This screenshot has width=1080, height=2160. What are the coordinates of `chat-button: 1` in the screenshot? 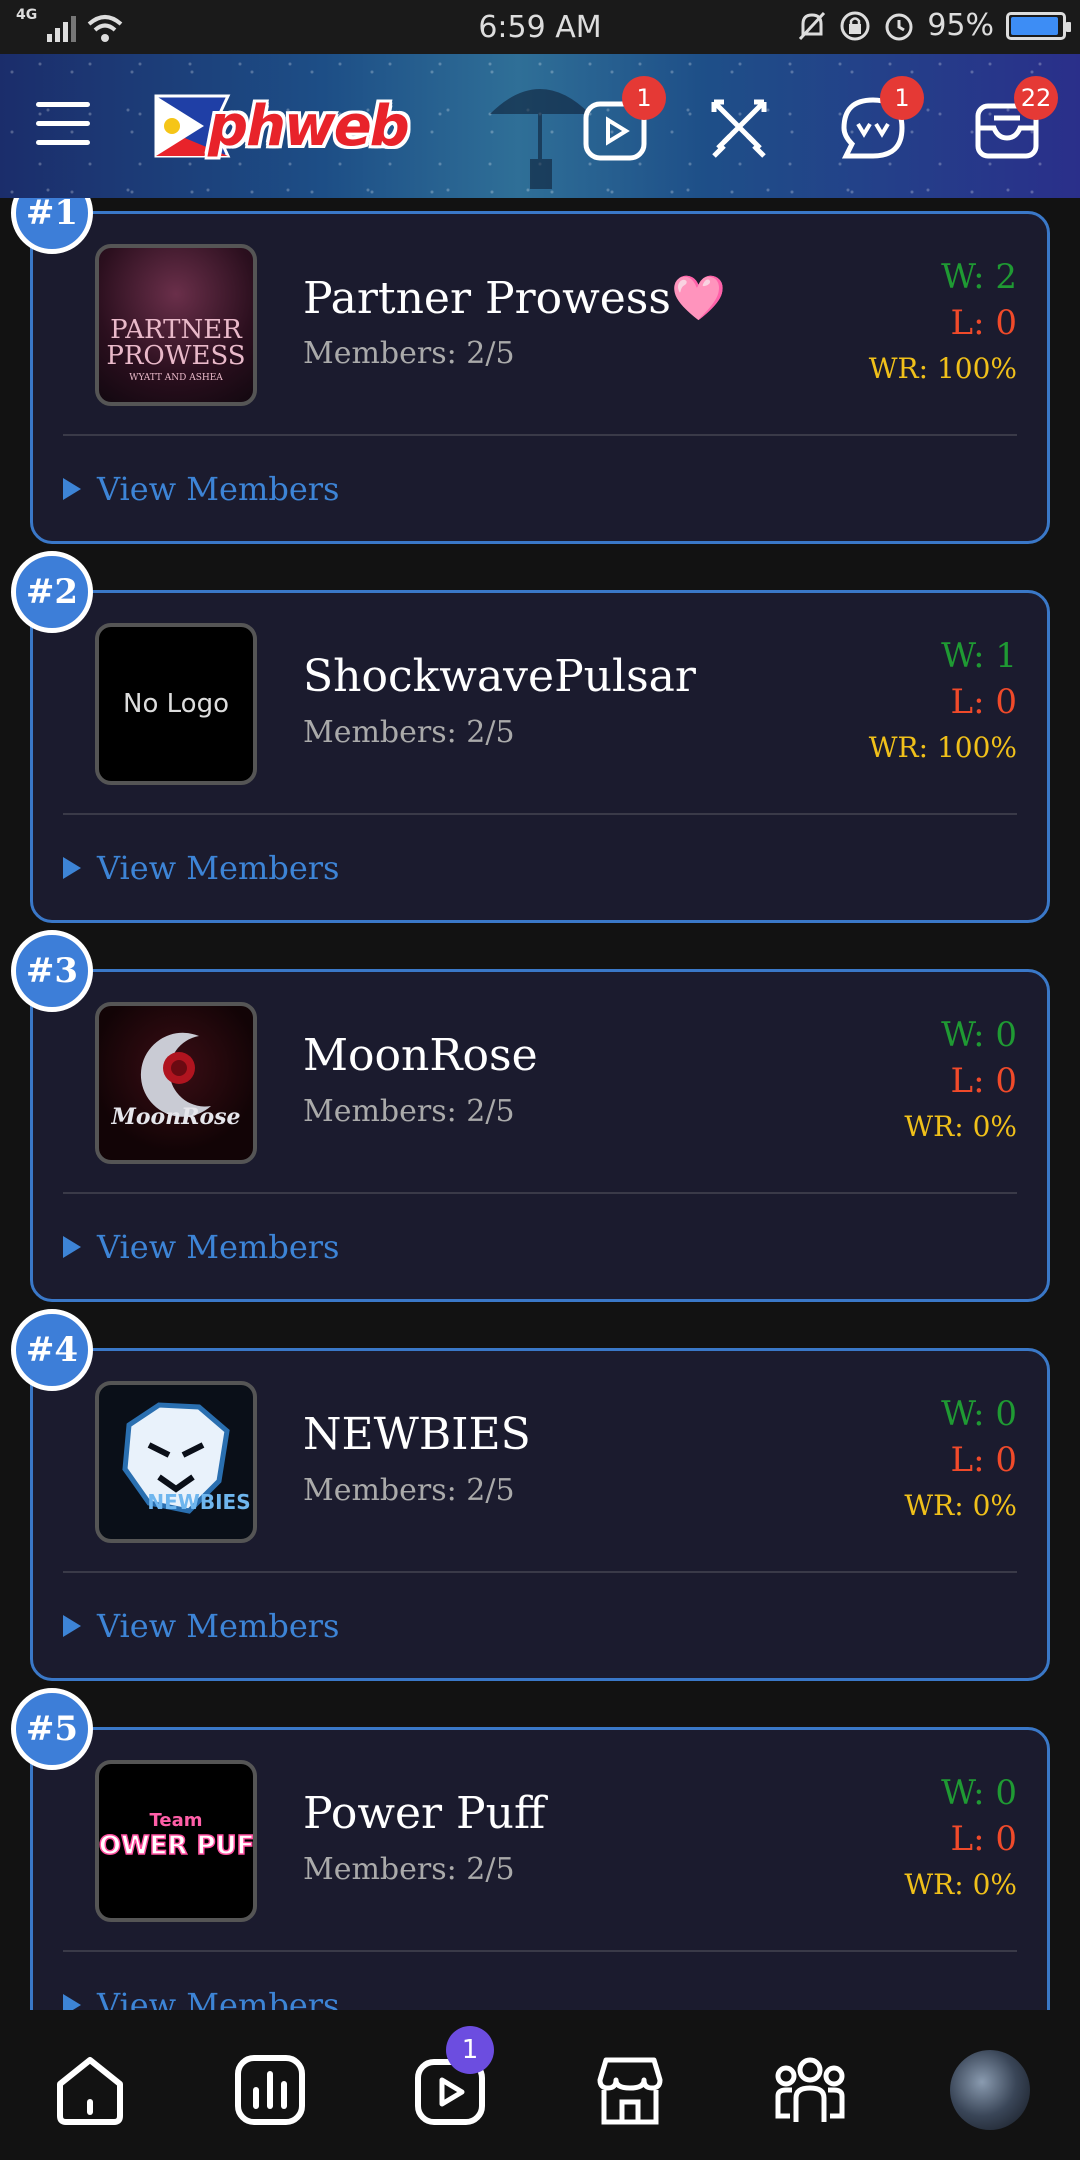 It's located at (881, 120).